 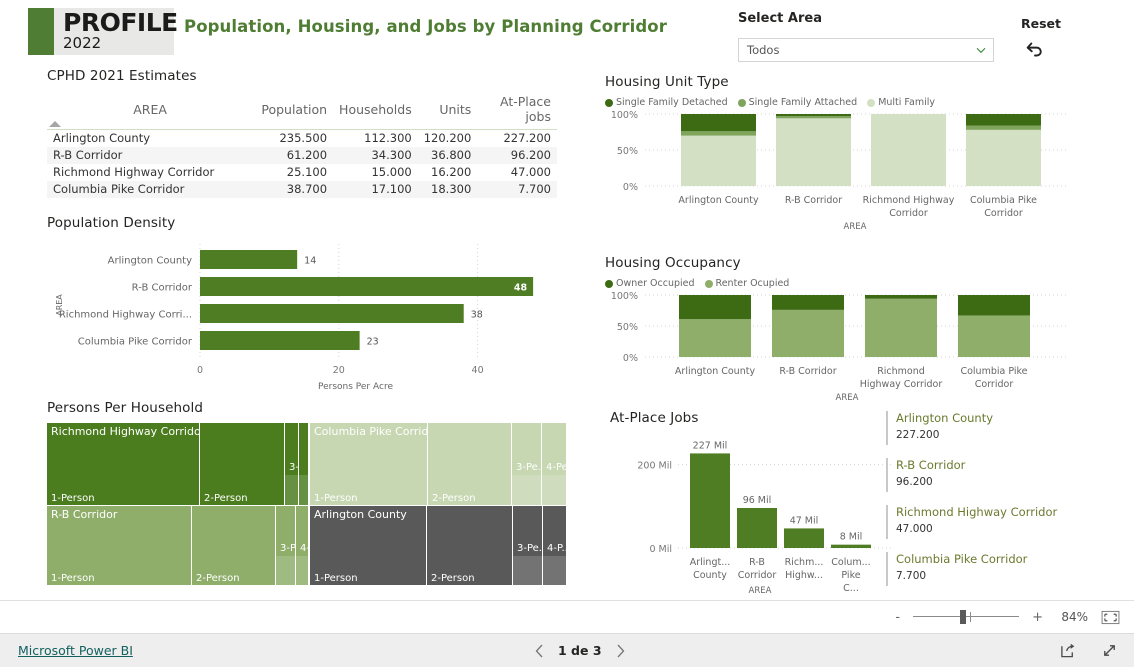 What do you see at coordinates (517, 111) in the screenshot?
I see `col-header-atplace-jobs: At-Place jobs` at bounding box center [517, 111].